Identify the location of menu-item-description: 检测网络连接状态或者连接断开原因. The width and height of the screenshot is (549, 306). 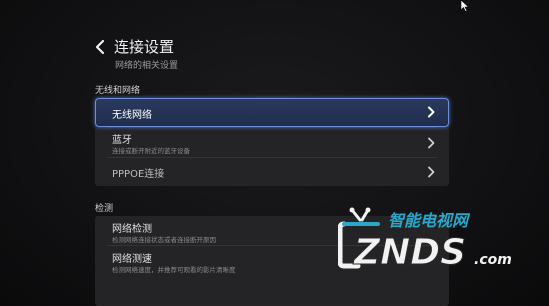
(164, 240).